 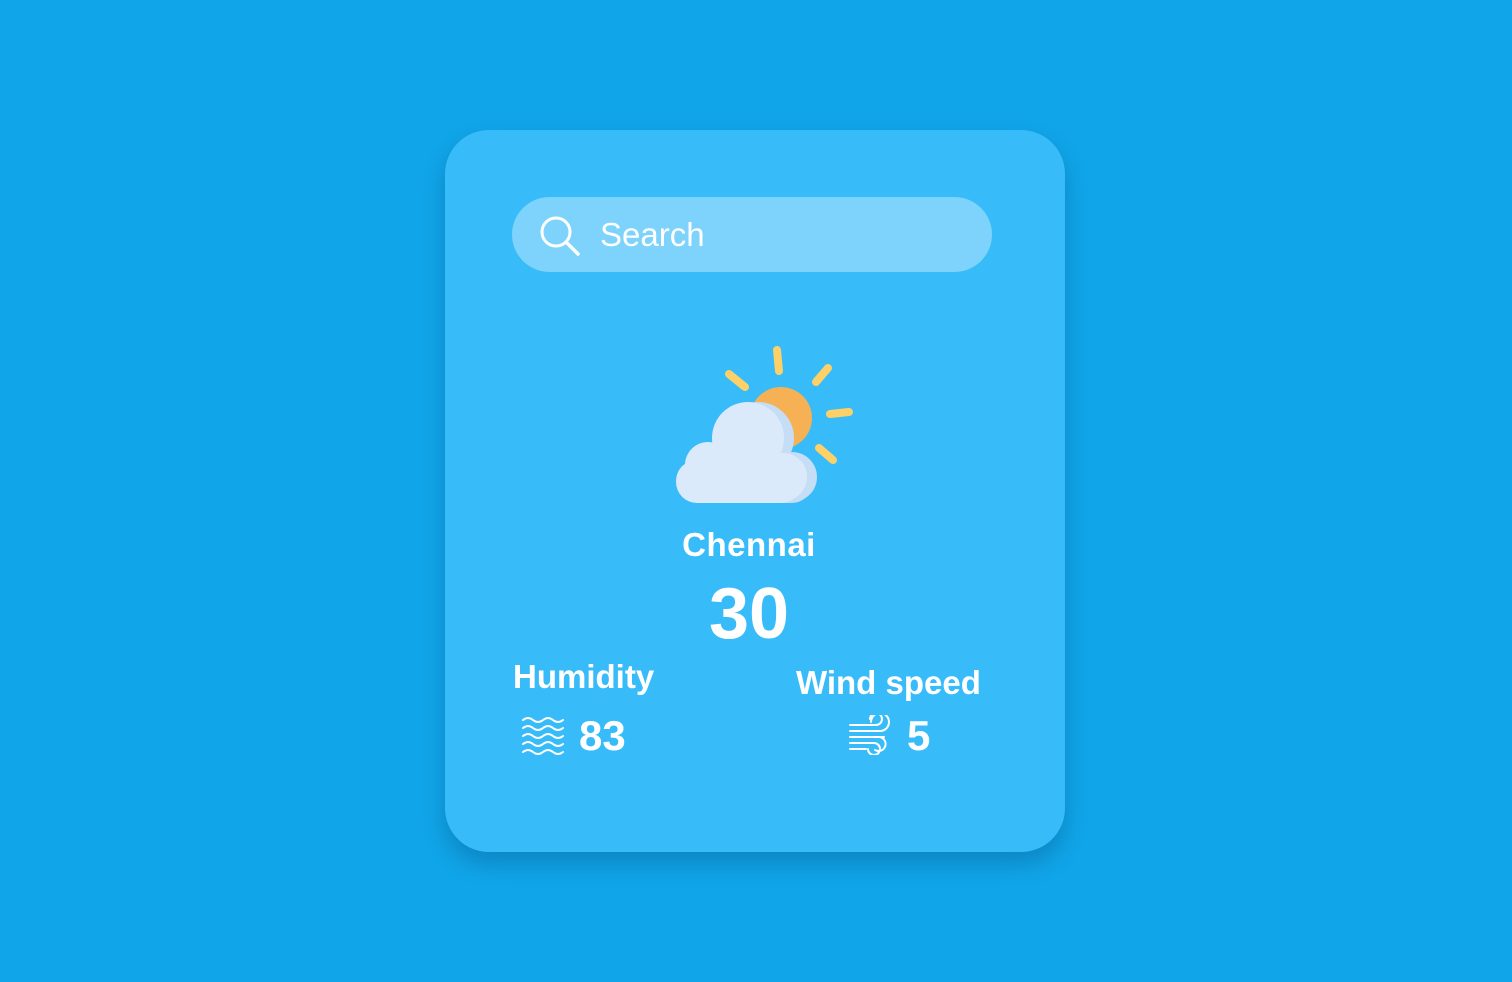 I want to click on wind-icon, so click(x=869, y=735).